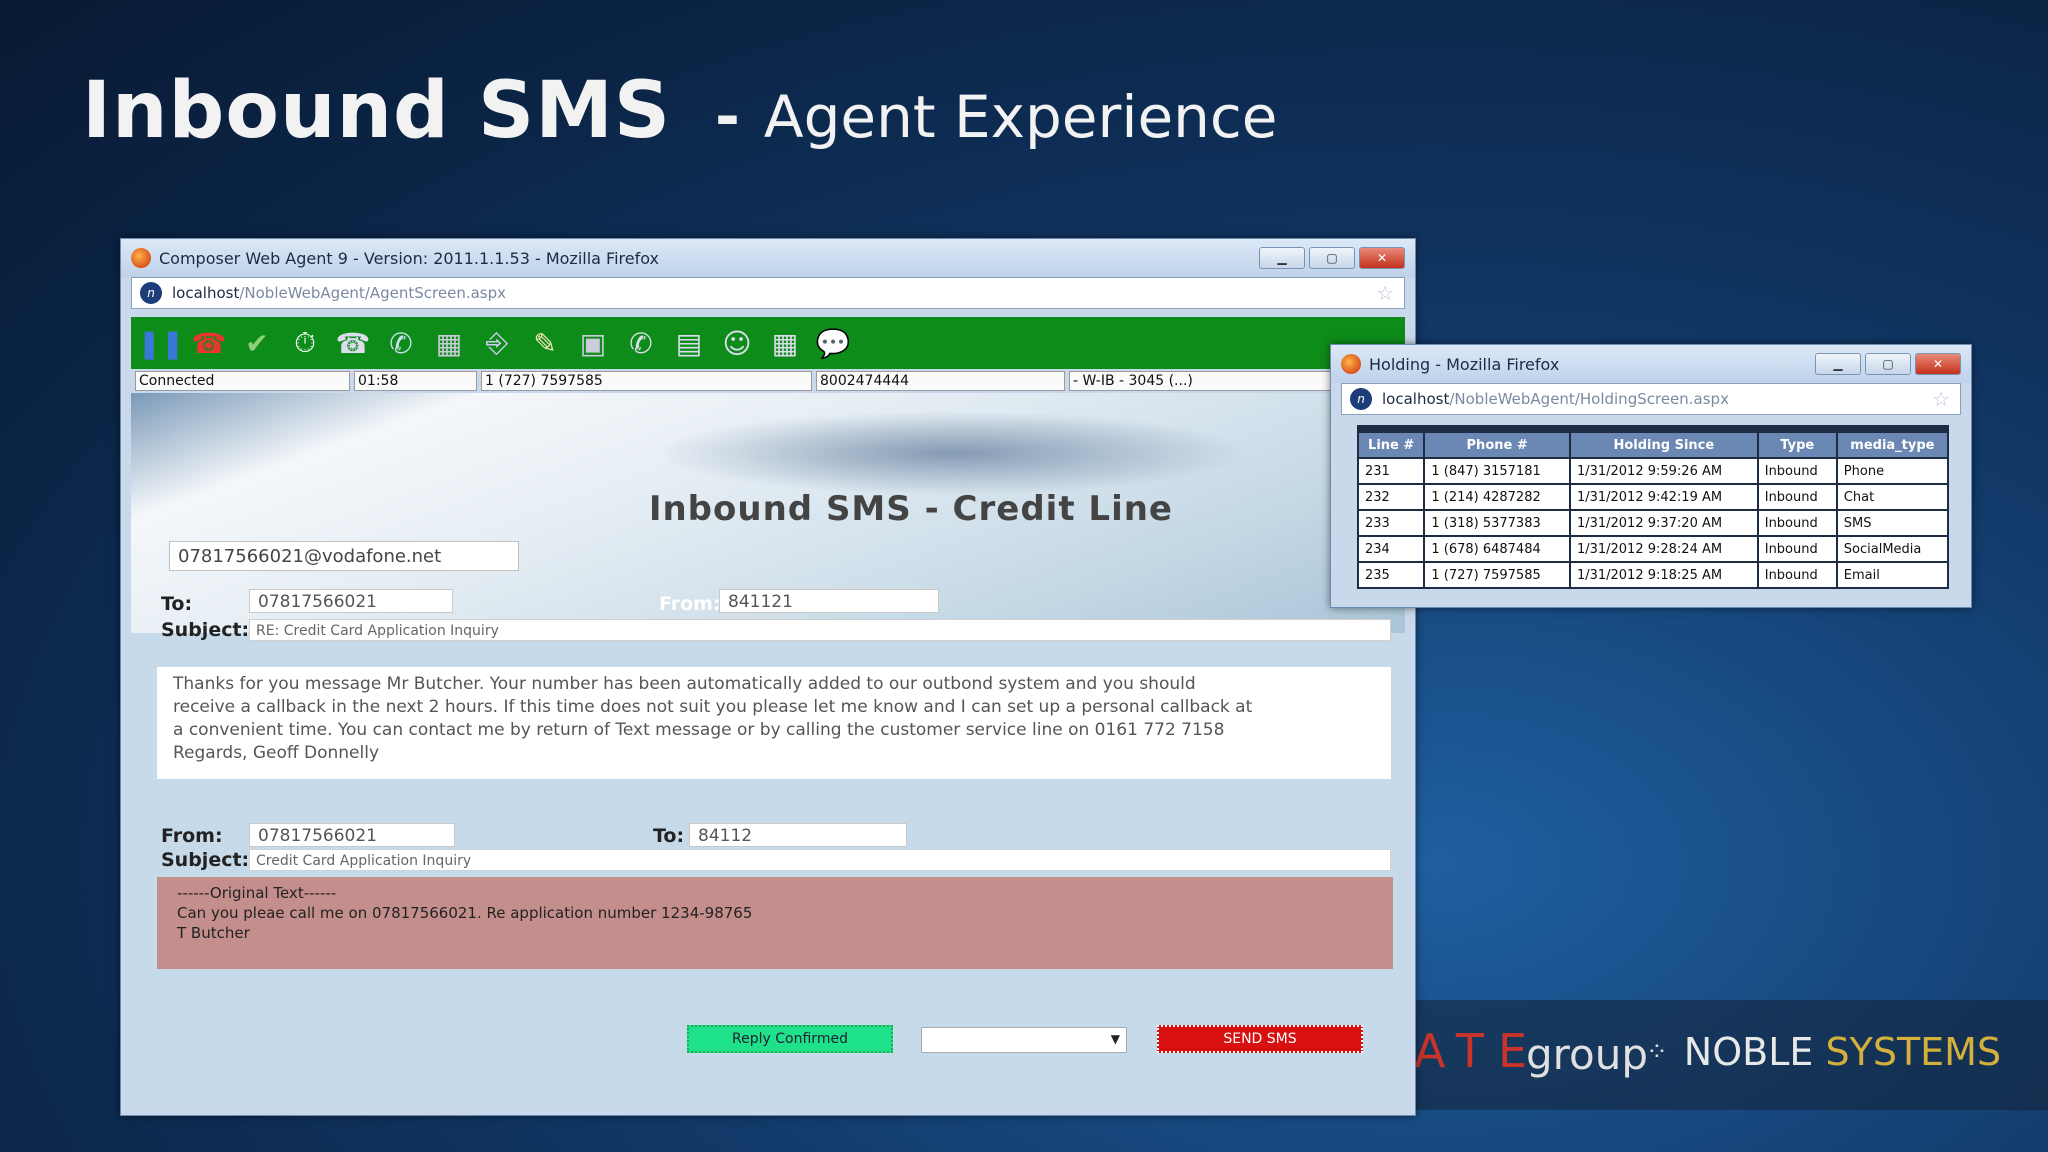 The image size is (2048, 1152). I want to click on reply-from-field: 07817566021, so click(352, 835).